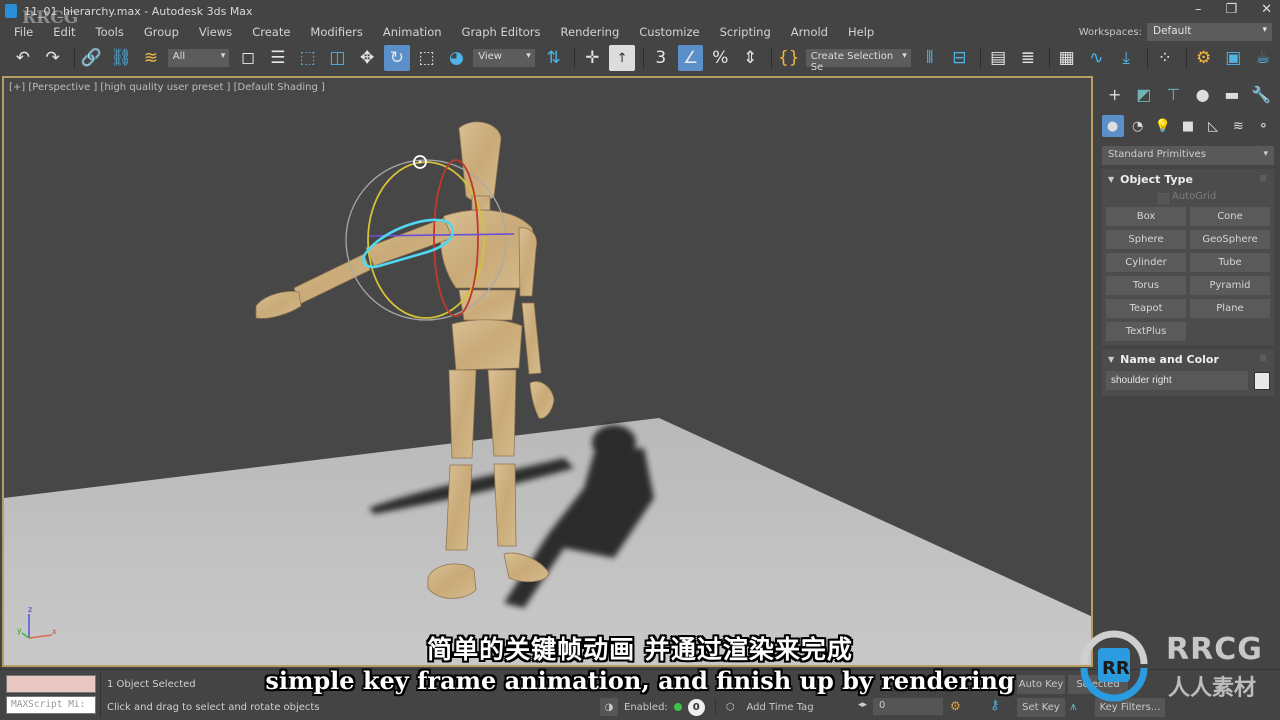 The image size is (1280, 720). I want to click on adaptive-degradation-icon: ◑, so click(609, 707).